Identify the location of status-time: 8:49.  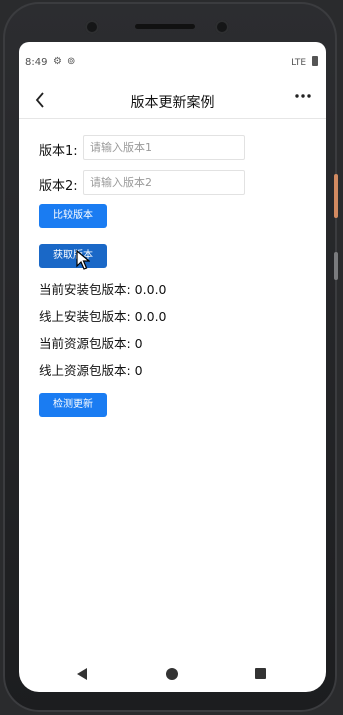
(36, 62).